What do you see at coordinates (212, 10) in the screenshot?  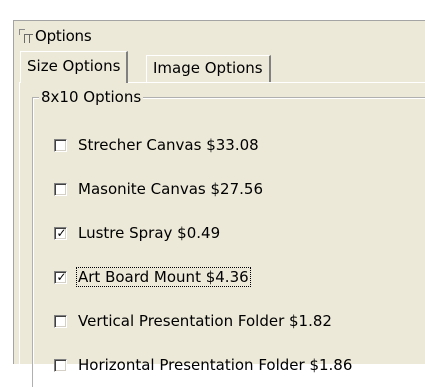 I see `desktop-background` at bounding box center [212, 10].